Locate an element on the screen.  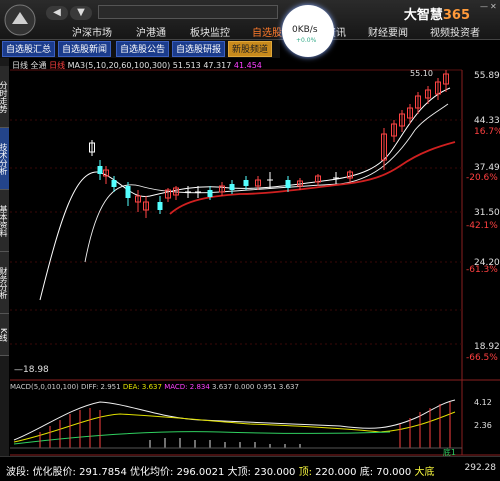
macd-axis-label: 2.36 is located at coordinates (483, 425).